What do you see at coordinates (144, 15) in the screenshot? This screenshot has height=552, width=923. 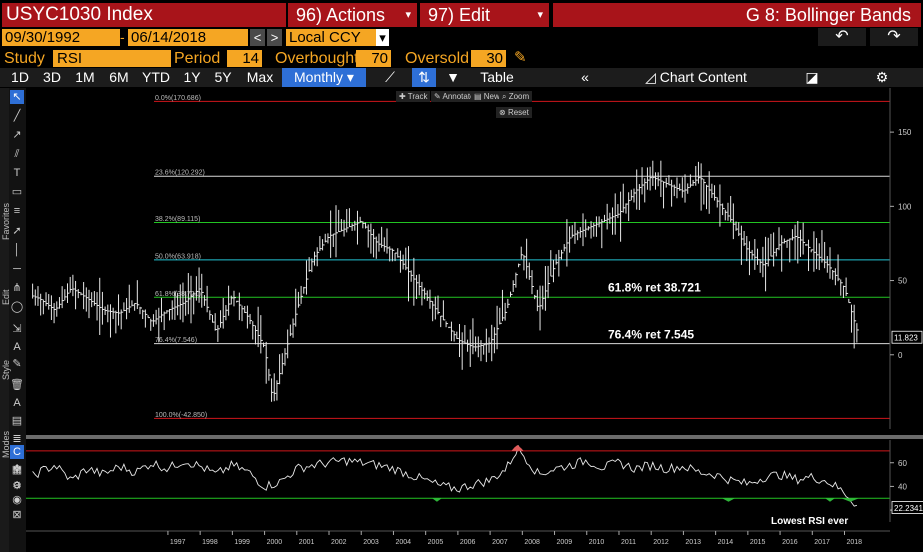 I see `ticker-field: USYC1030 Index` at bounding box center [144, 15].